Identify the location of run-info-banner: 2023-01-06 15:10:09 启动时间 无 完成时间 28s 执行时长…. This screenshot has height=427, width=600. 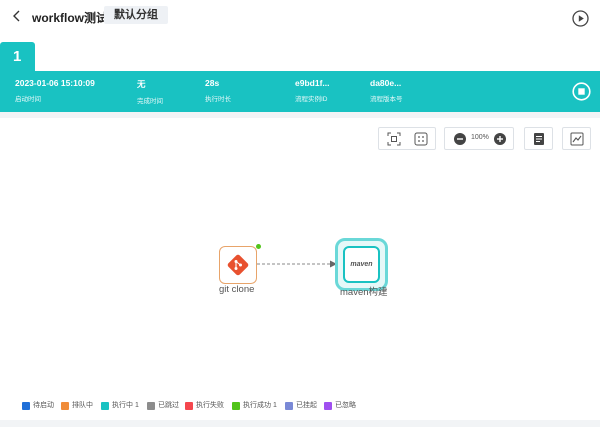
(300, 91).